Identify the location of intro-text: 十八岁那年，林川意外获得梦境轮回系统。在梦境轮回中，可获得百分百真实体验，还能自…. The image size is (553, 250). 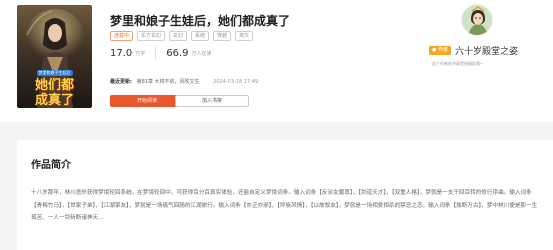
(284, 205).